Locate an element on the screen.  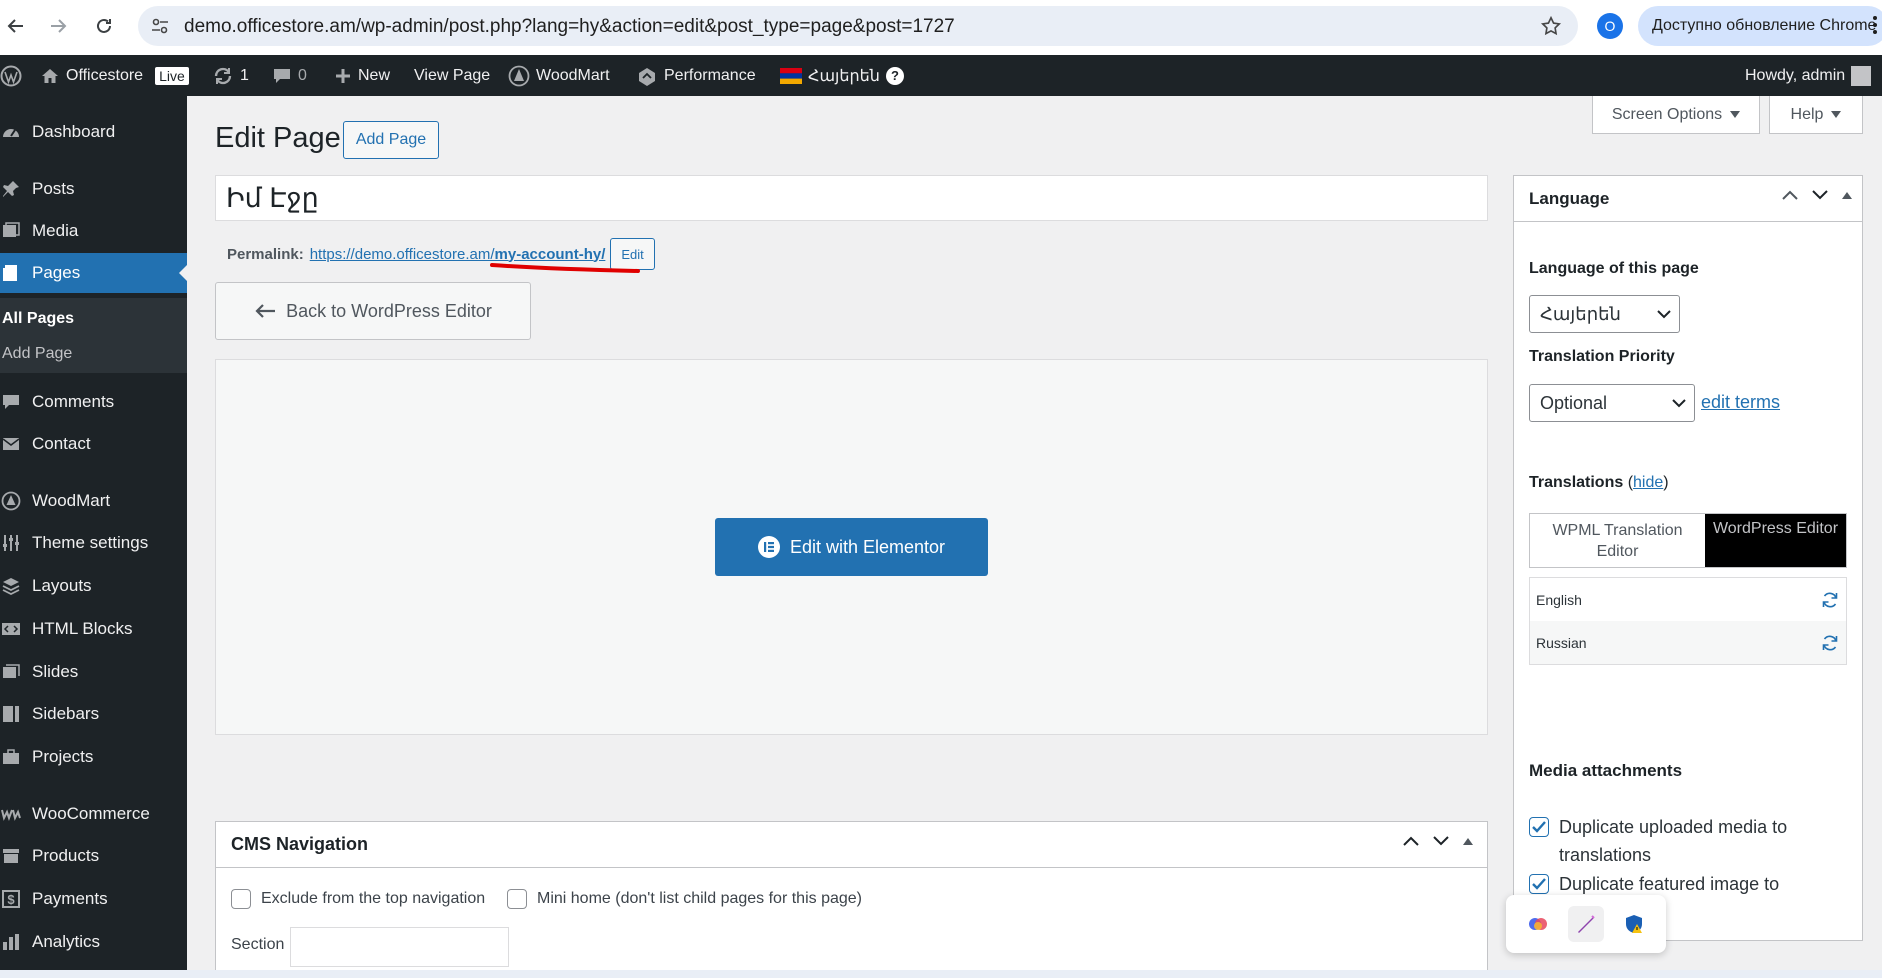
sidebar-item-layouts: Layouts is located at coordinates (93, 586).